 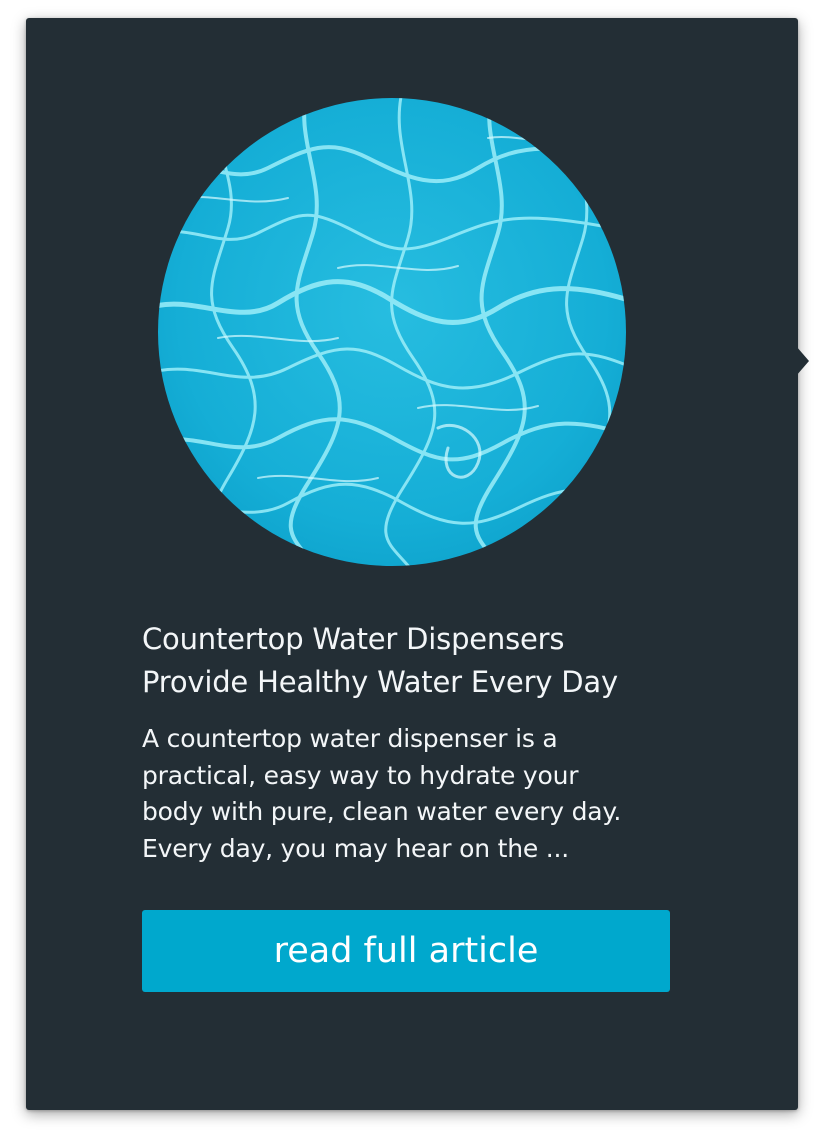 What do you see at coordinates (406, 951) in the screenshot?
I see `read-full-article-button: read full article` at bounding box center [406, 951].